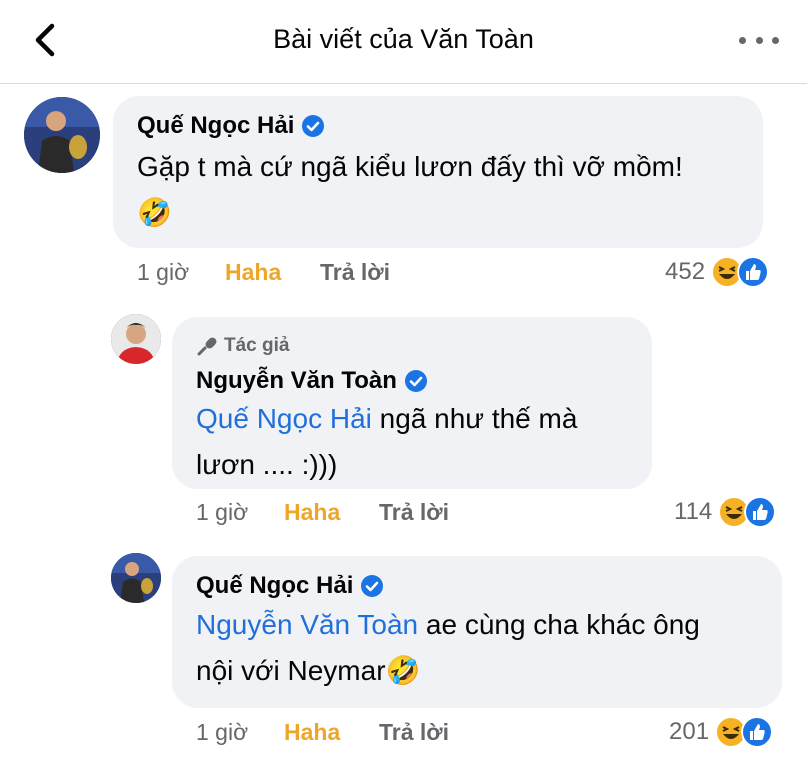 Image resolution: width=807 pixels, height=767 pixels. Describe the element at coordinates (717, 272) in the screenshot. I see `reaction-summary: 452` at that location.